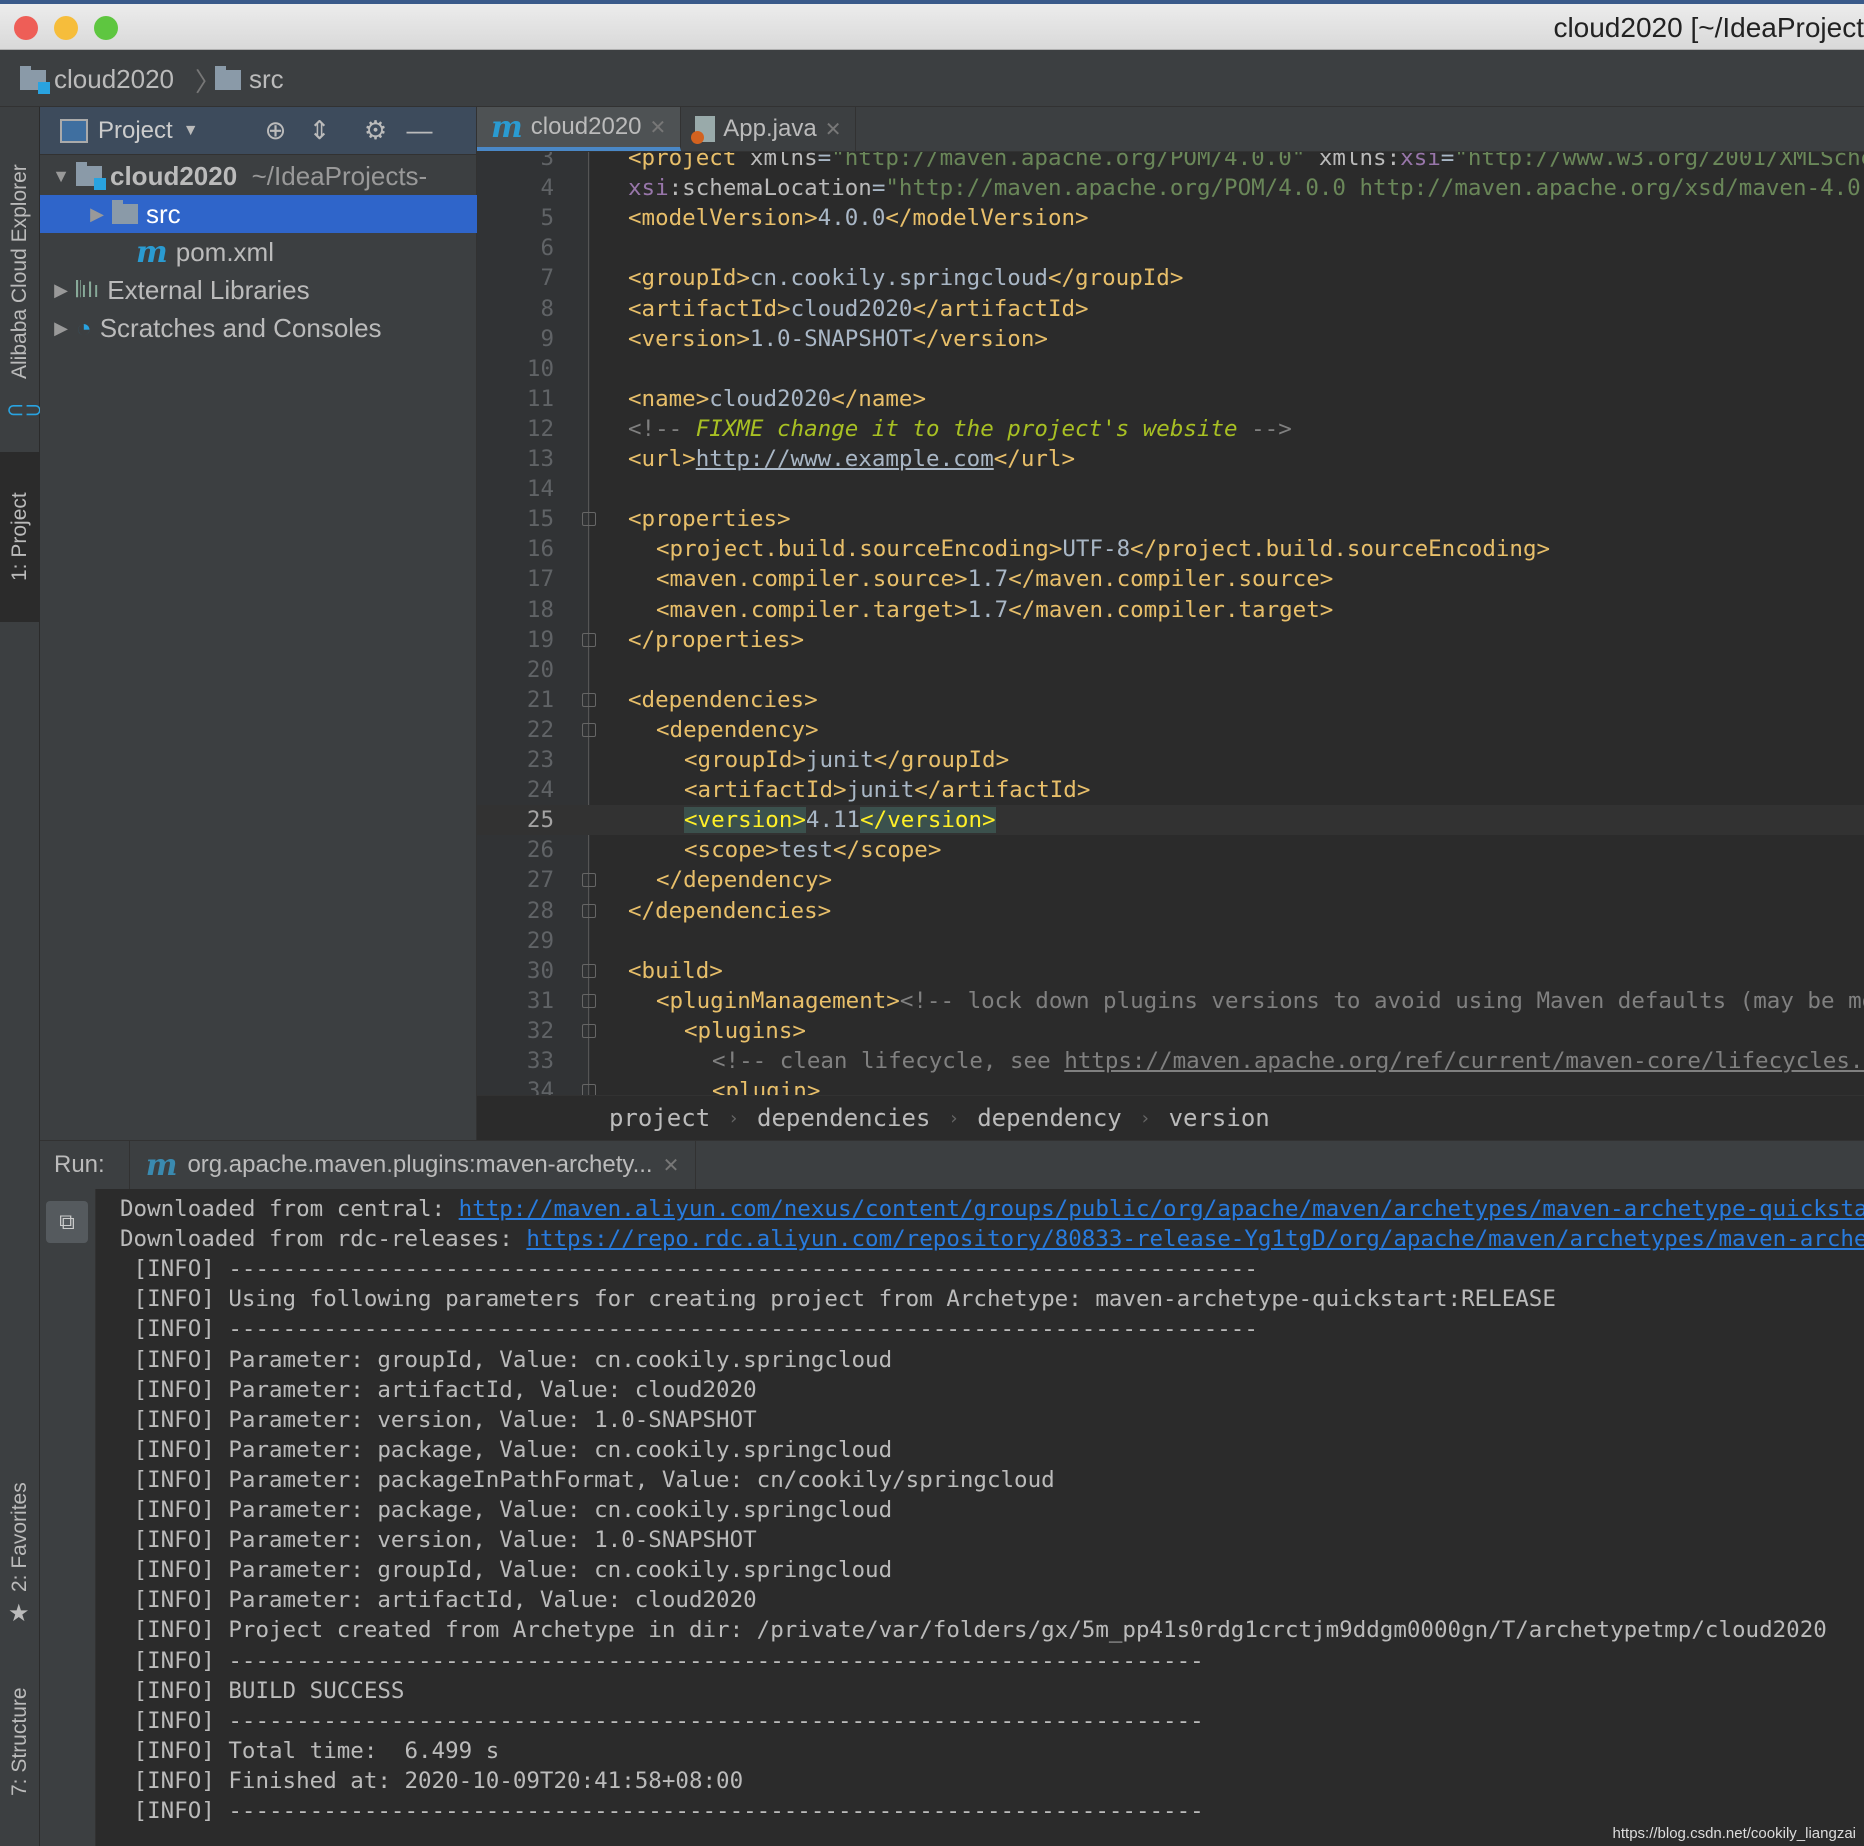 The image size is (1864, 1846). I want to click on star-icon: ★, so click(19, 1613).